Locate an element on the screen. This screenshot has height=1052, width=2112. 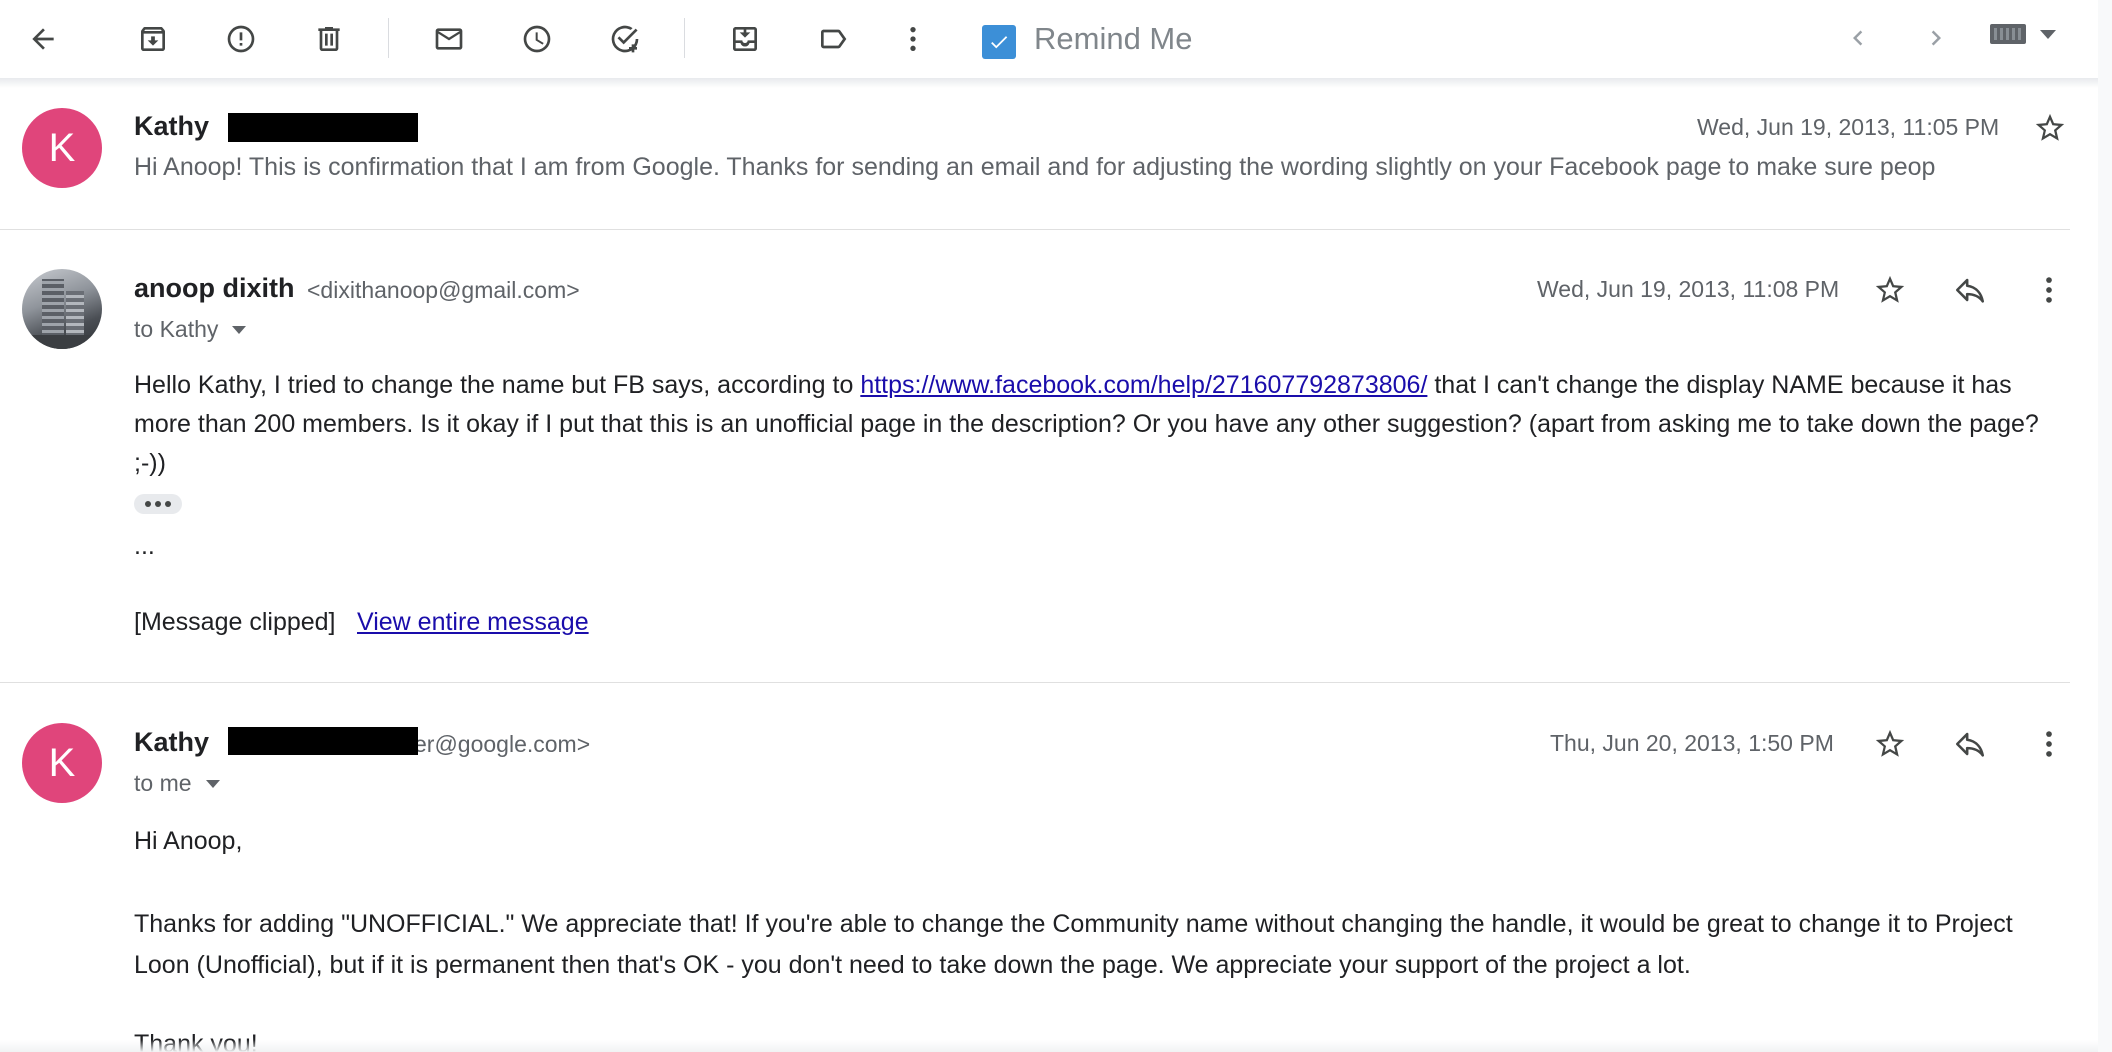
label-icon is located at coordinates (833, 39).